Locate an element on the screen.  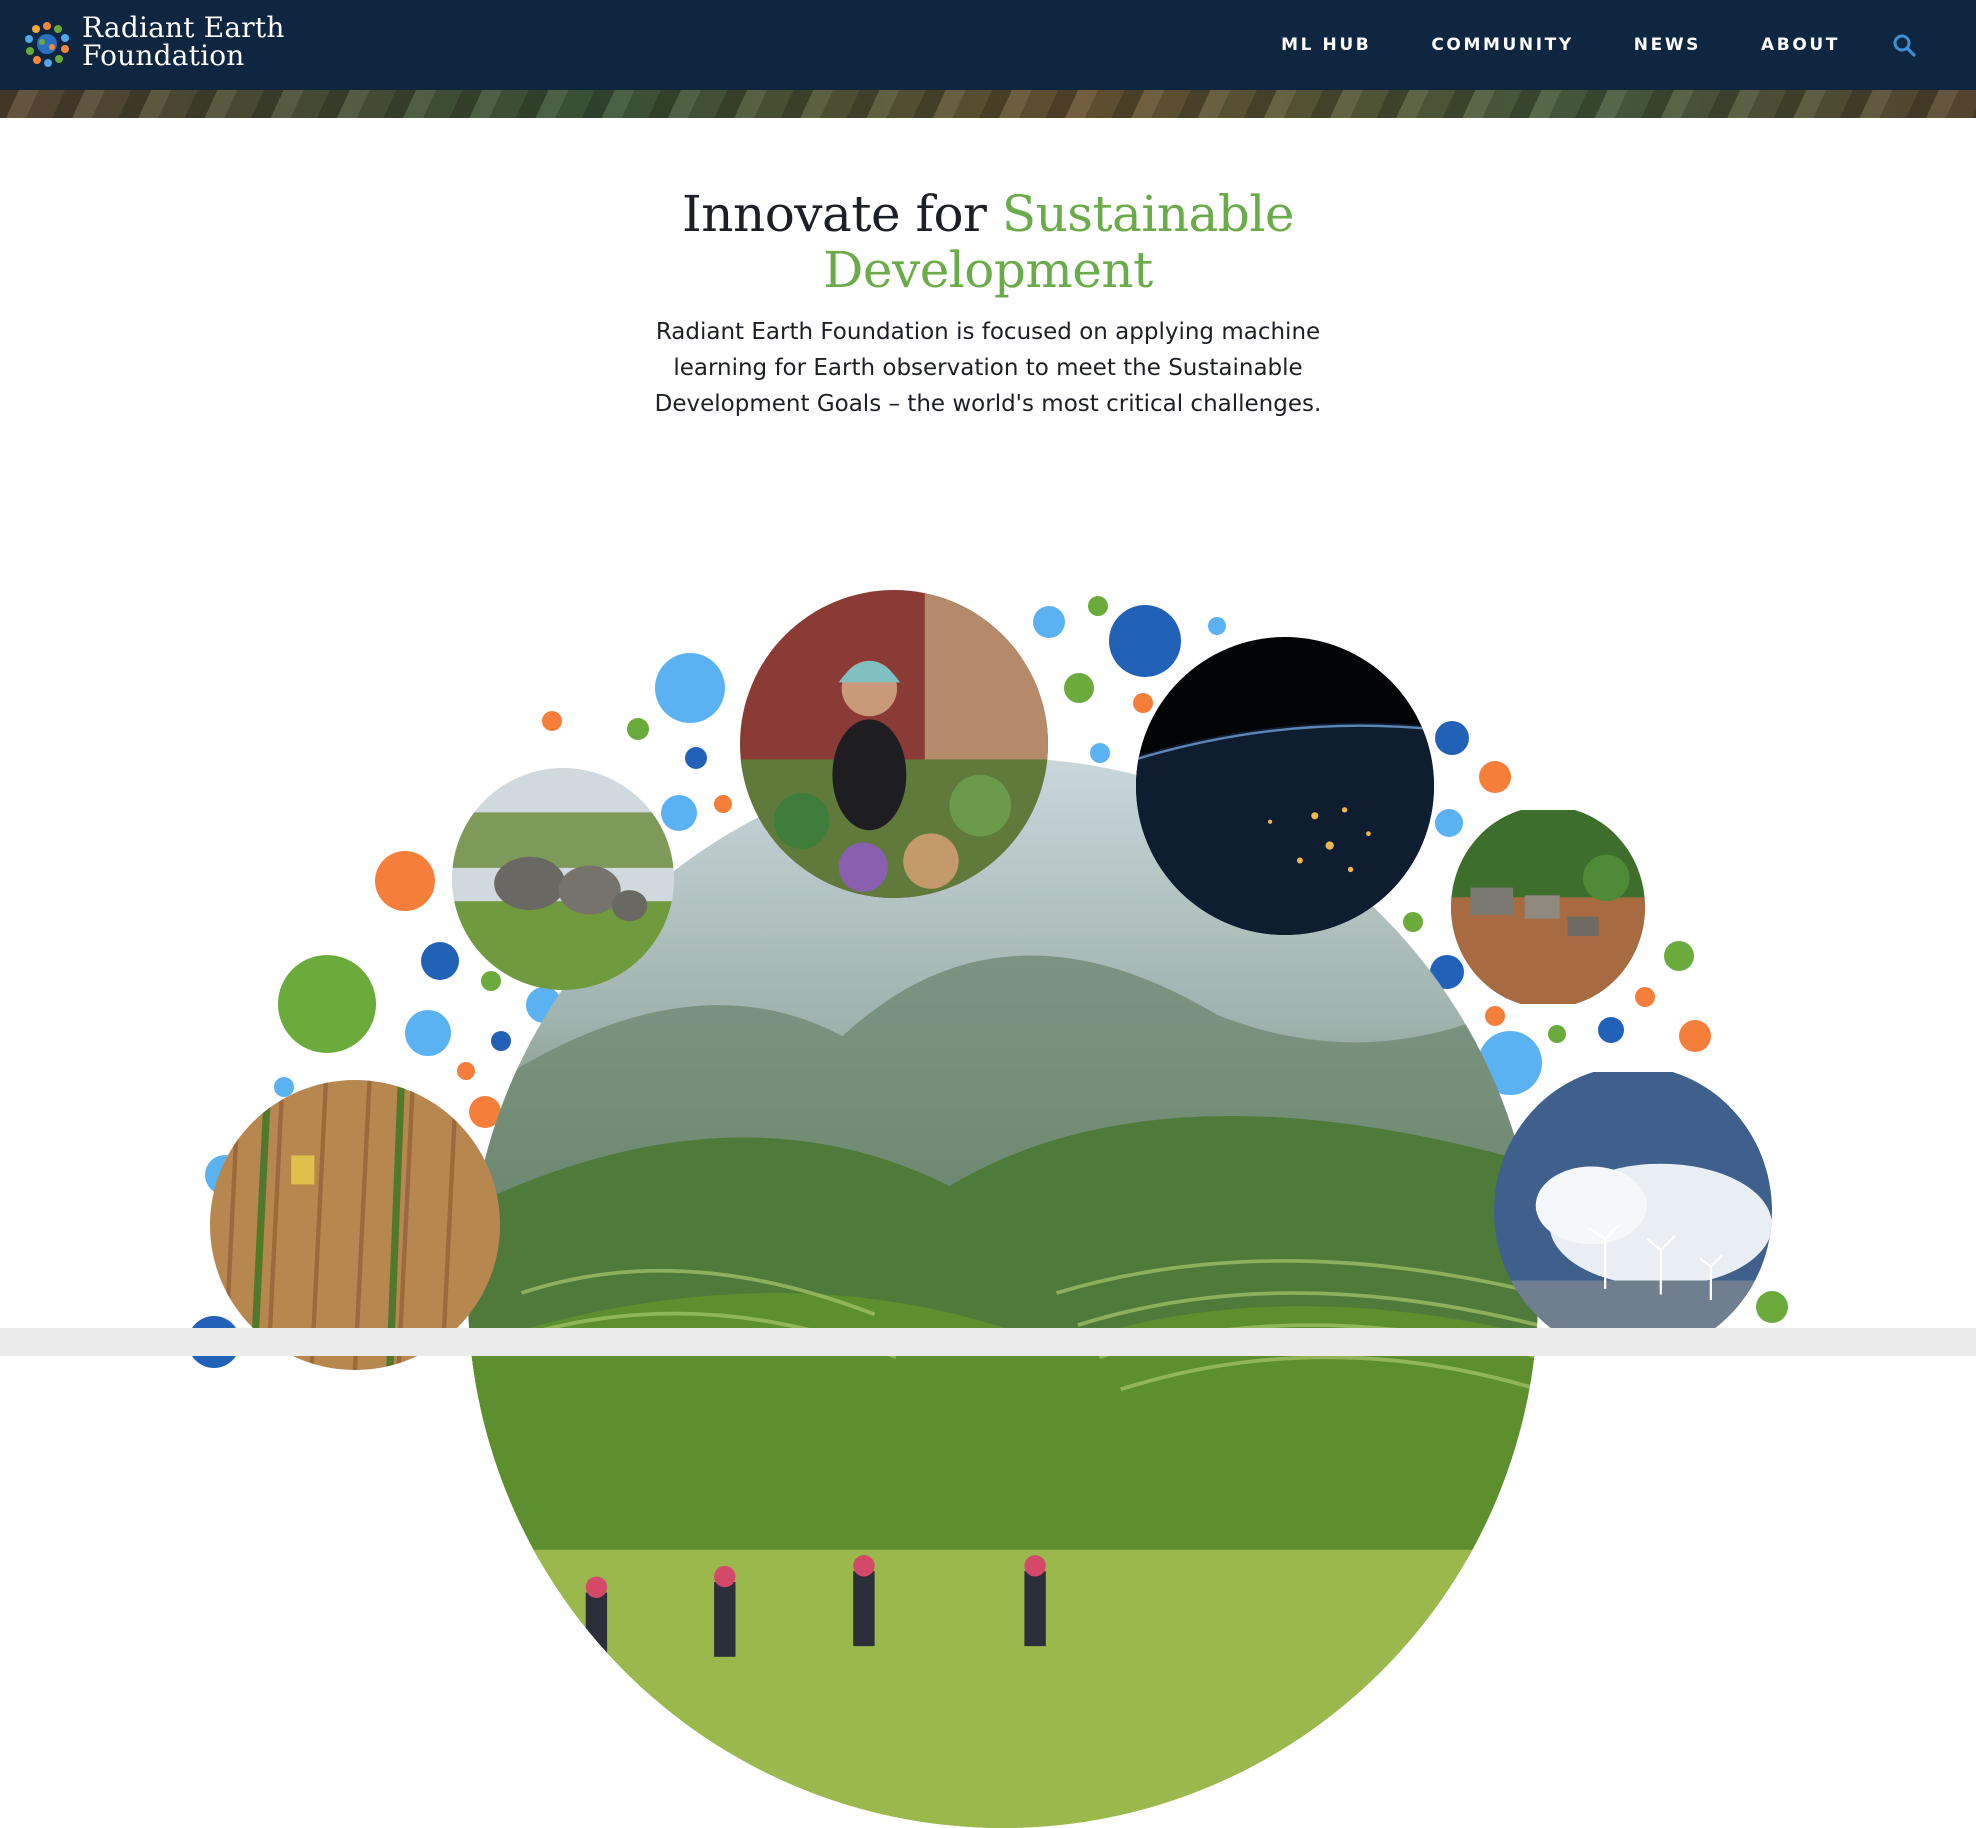
girl-at-vegetable-market-photo is located at coordinates (894, 744).